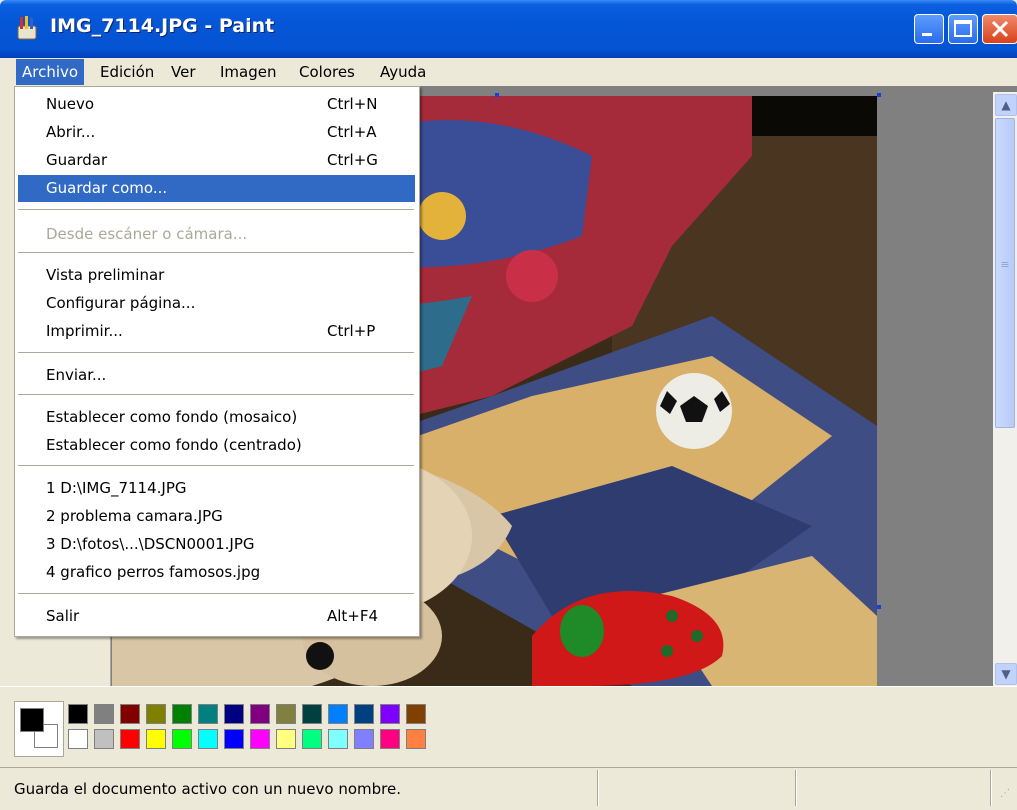  Describe the element at coordinates (352, 132) in the screenshot. I see `menu-item-shortcut: Ctrl+A` at that location.